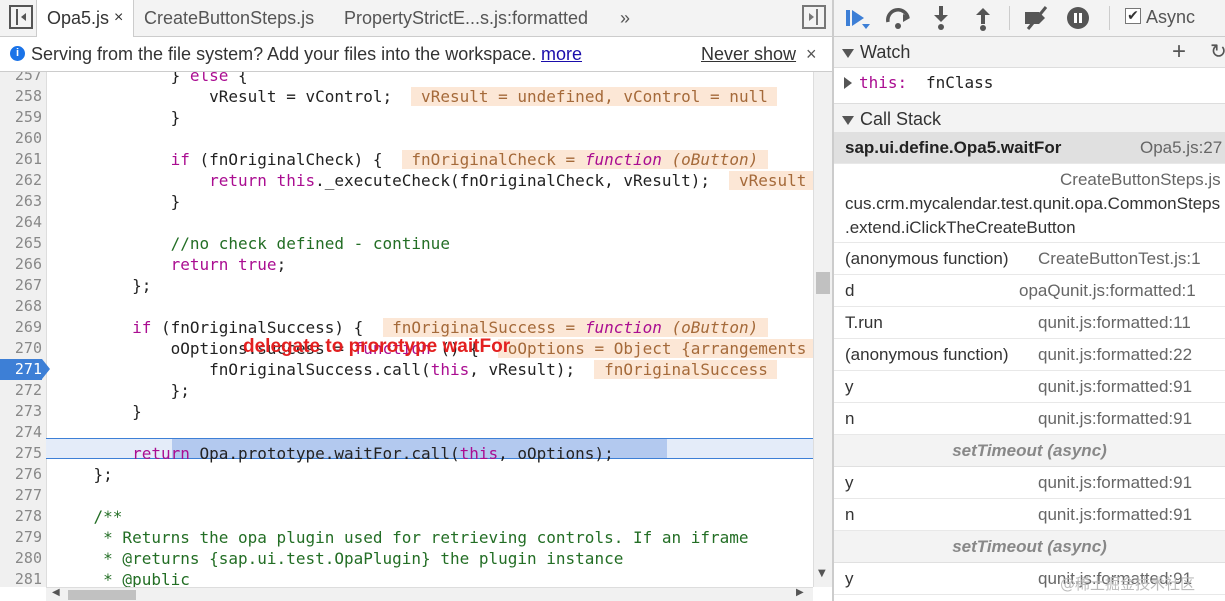 This screenshot has width=1225, height=601. Describe the element at coordinates (21, 516) in the screenshot. I see `line-number: 278` at that location.